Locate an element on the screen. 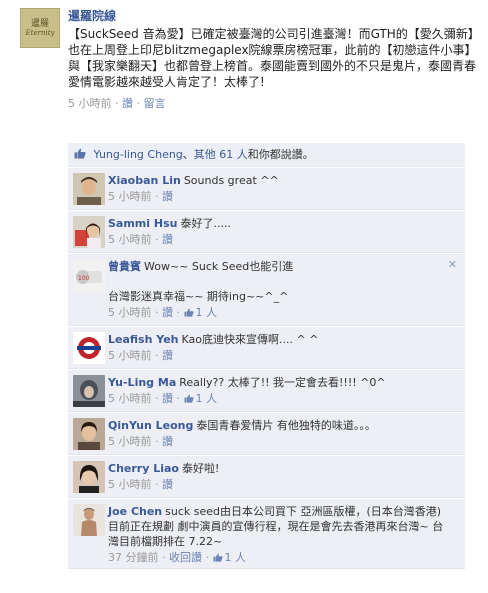  post-comment-link: 留言 is located at coordinates (155, 103).